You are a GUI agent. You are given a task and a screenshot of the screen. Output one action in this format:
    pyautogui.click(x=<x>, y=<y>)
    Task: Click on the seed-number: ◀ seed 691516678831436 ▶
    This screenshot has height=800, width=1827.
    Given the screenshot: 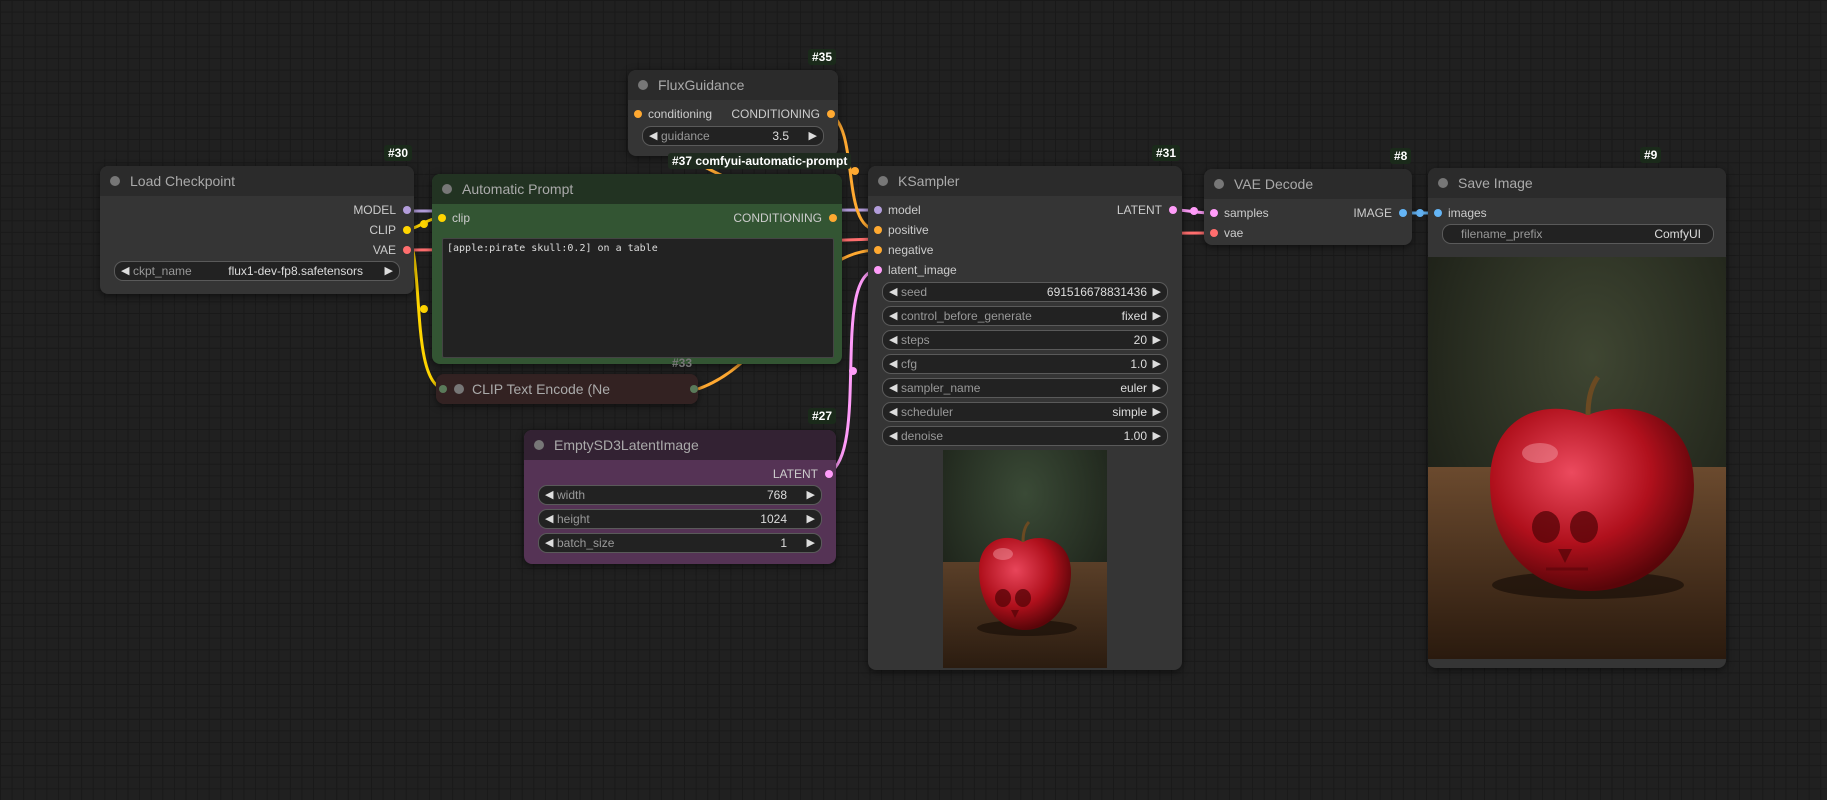 What is the action you would take?
    pyautogui.click(x=1025, y=292)
    